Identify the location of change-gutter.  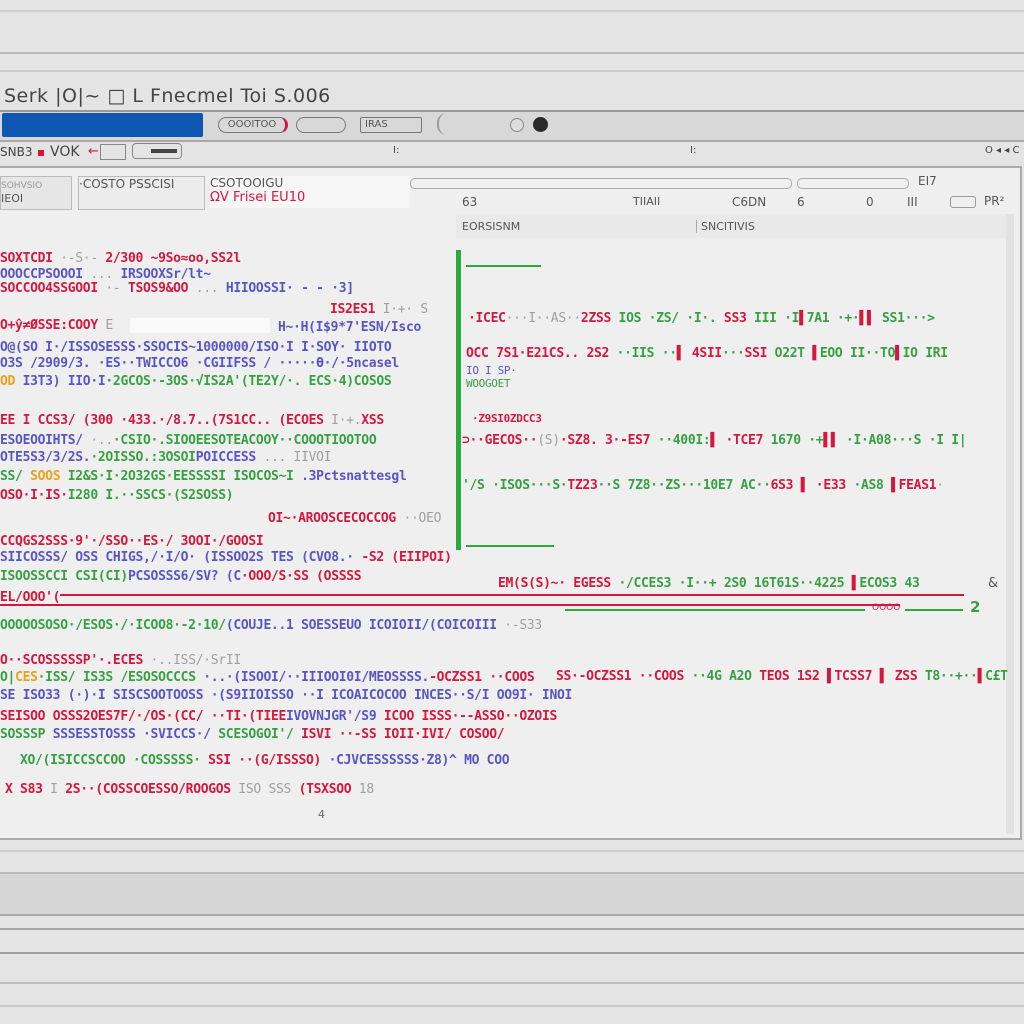
(458, 400).